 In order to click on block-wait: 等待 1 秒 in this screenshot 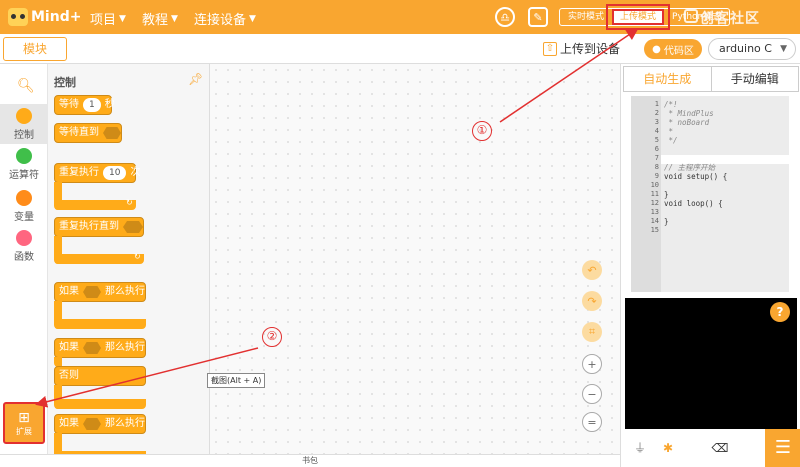, I will do `click(84, 105)`.